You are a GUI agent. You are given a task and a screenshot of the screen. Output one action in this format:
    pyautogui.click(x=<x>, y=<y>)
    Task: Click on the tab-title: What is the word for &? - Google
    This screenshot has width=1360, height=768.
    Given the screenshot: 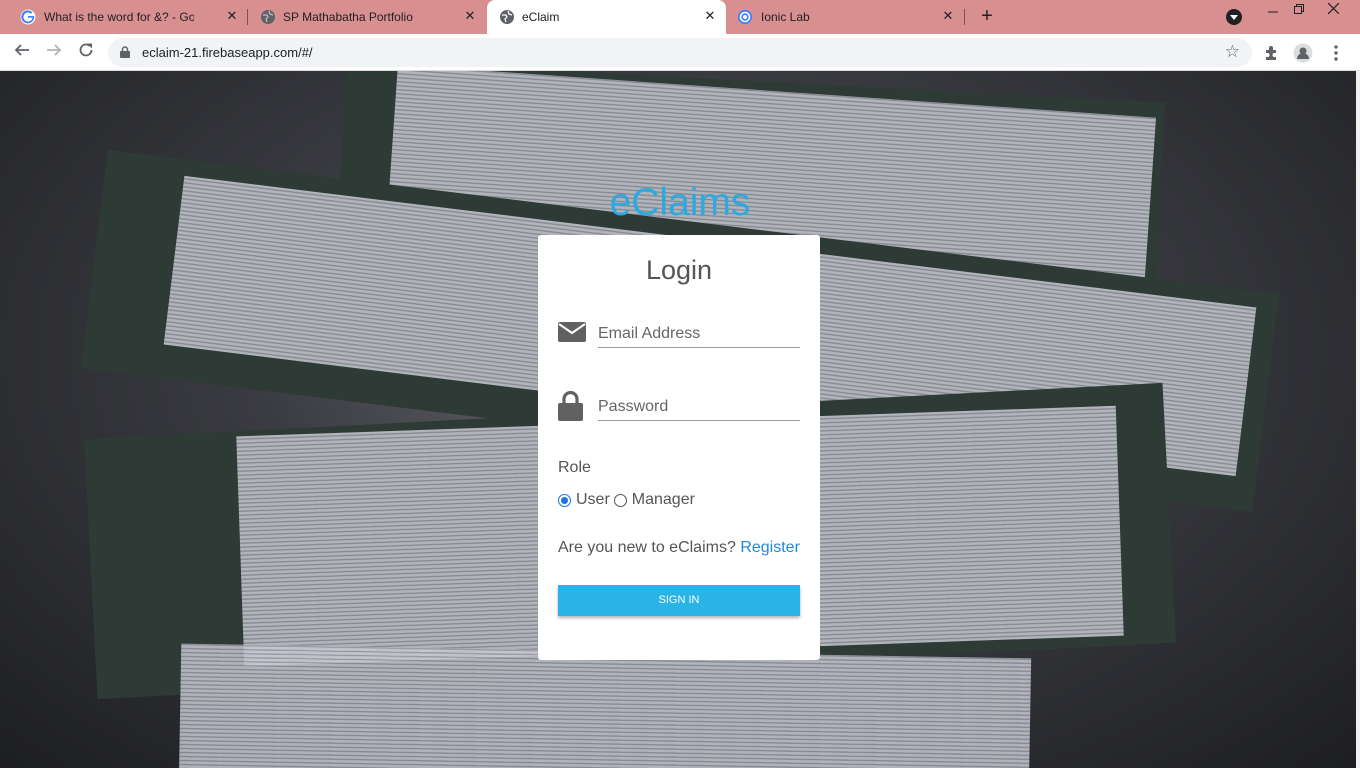 What is the action you would take?
    pyautogui.click(x=119, y=17)
    